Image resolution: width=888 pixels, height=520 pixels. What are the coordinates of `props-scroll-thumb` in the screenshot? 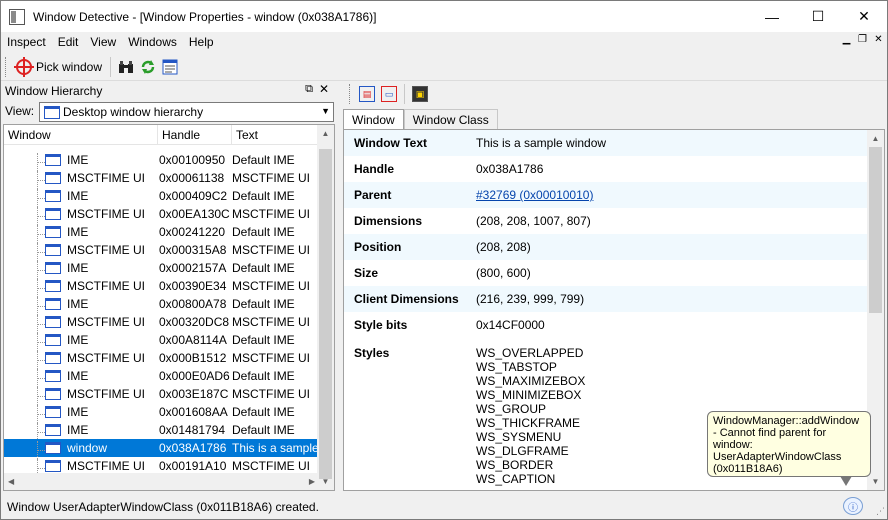 It's located at (875, 230).